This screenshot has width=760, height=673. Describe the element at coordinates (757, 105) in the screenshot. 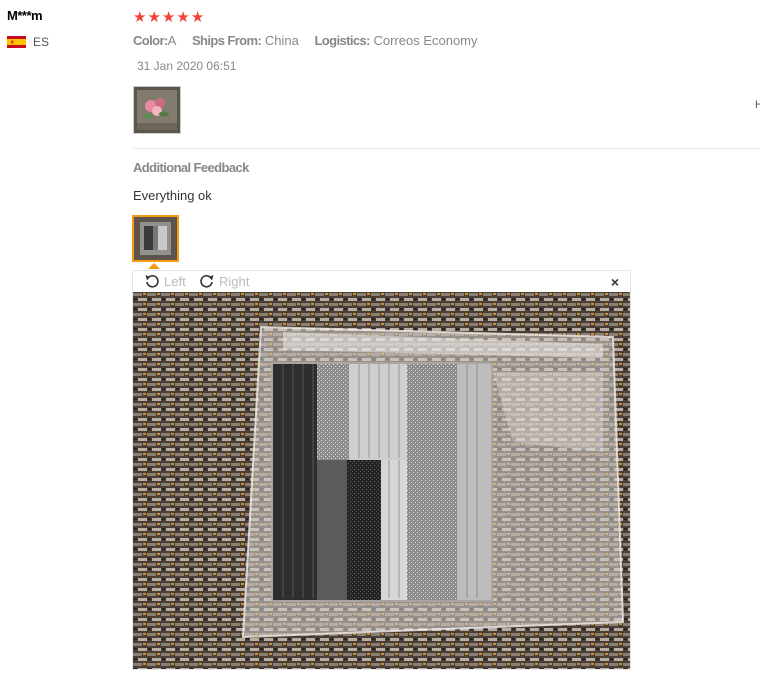

I see `truncated-text: H` at that location.